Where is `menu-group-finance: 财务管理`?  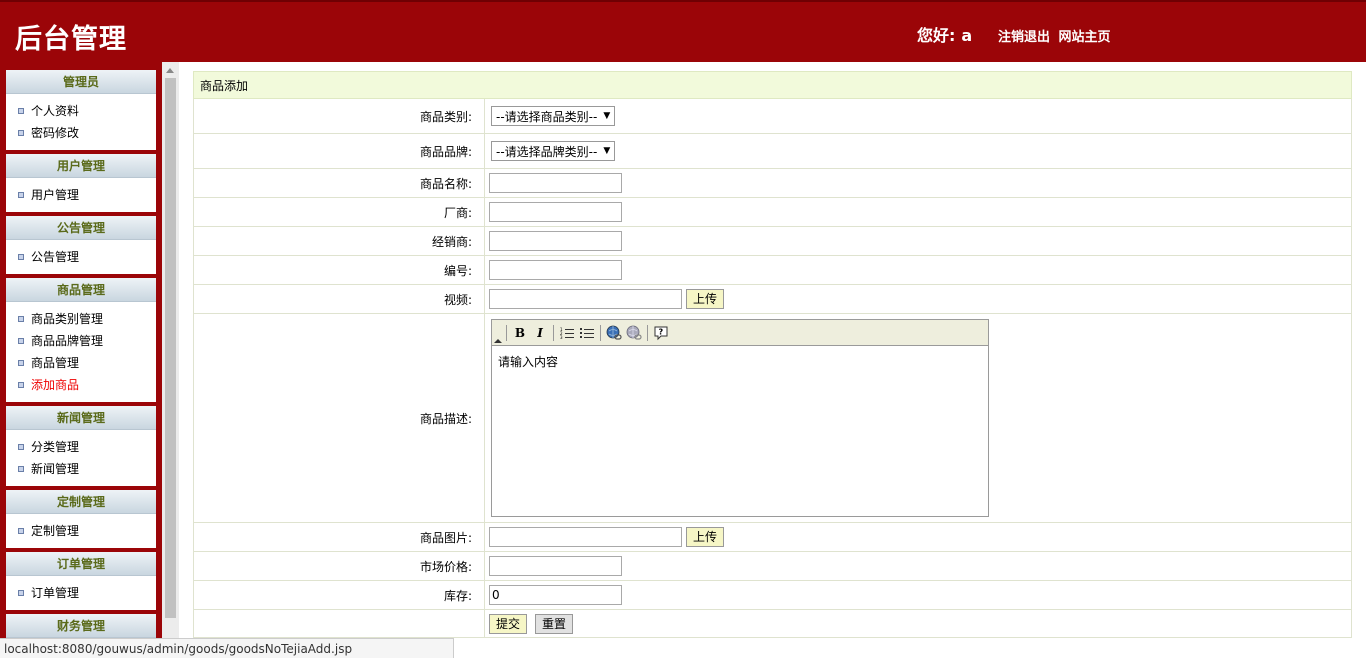
menu-group-finance: 财务管理 is located at coordinates (81, 626).